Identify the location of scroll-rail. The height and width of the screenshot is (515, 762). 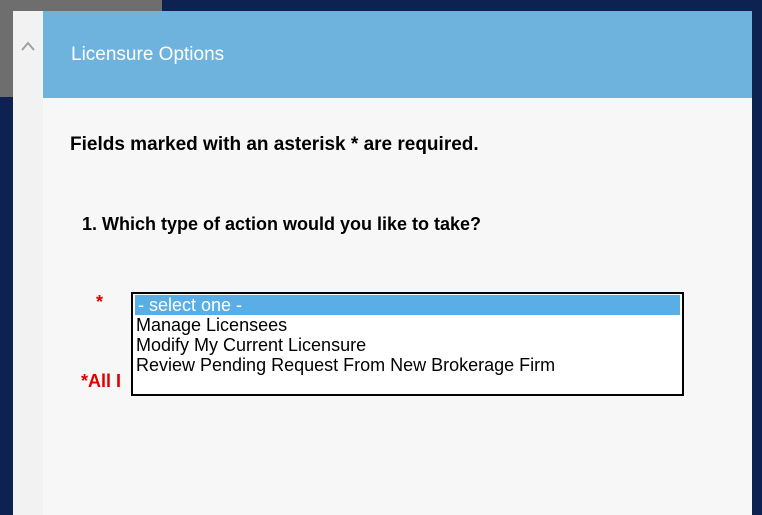
(28, 263).